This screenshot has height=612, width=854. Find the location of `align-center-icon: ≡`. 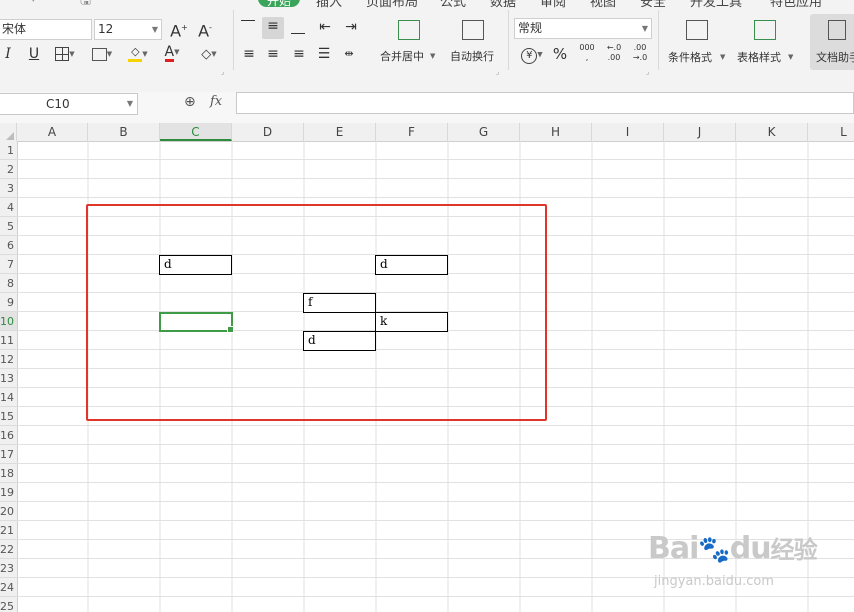

align-center-icon: ≡ is located at coordinates (273, 54).